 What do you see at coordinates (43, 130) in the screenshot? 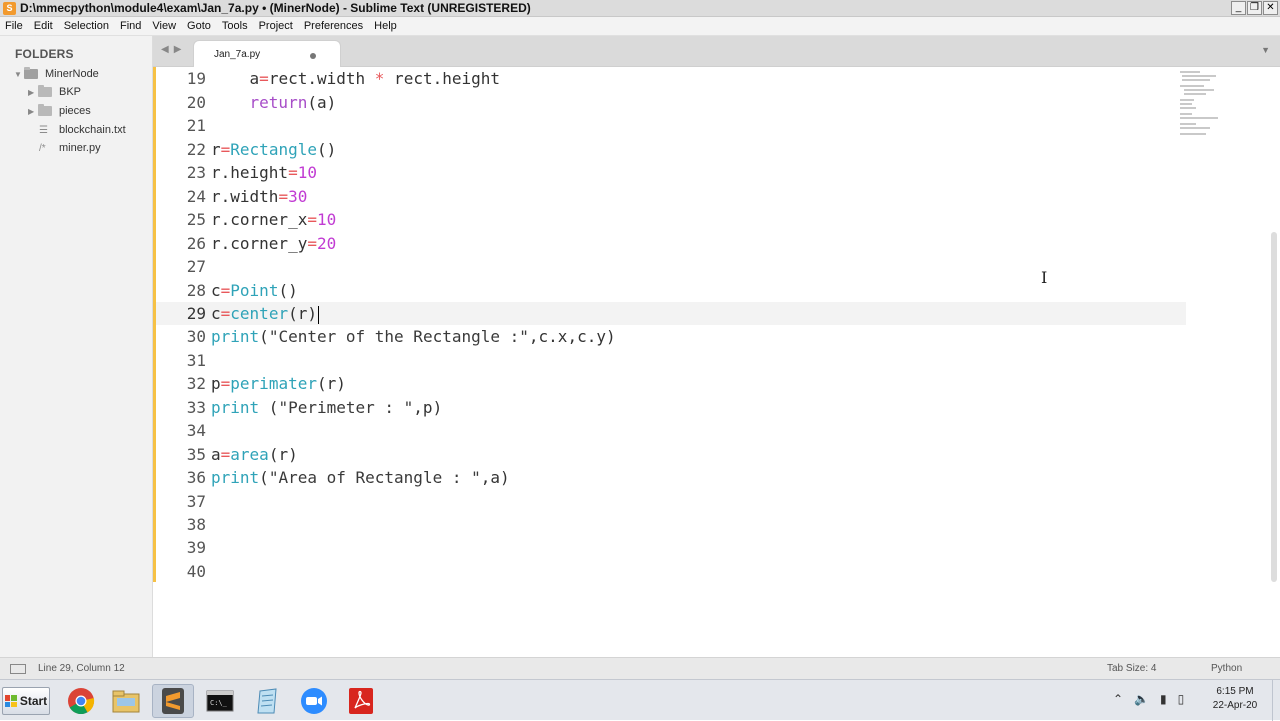
I see `text-file-icon: ☰` at bounding box center [43, 130].